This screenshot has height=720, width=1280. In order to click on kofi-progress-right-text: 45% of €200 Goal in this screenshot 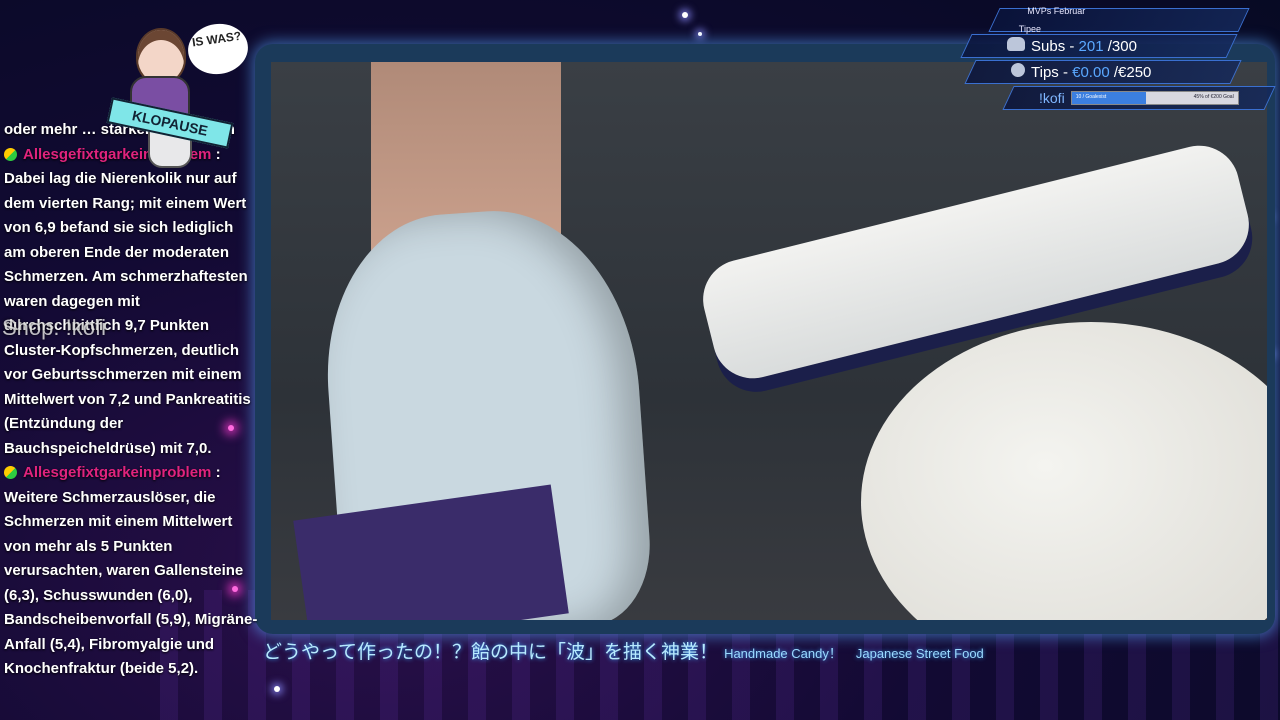, I will do `click(1213, 97)`.